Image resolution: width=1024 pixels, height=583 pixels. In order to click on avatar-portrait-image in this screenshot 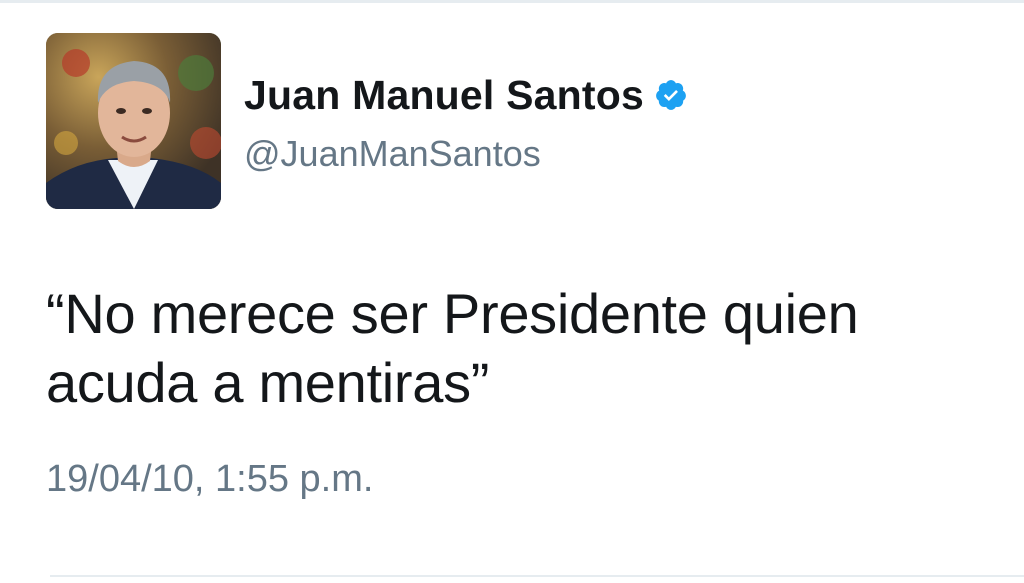, I will do `click(133, 121)`.